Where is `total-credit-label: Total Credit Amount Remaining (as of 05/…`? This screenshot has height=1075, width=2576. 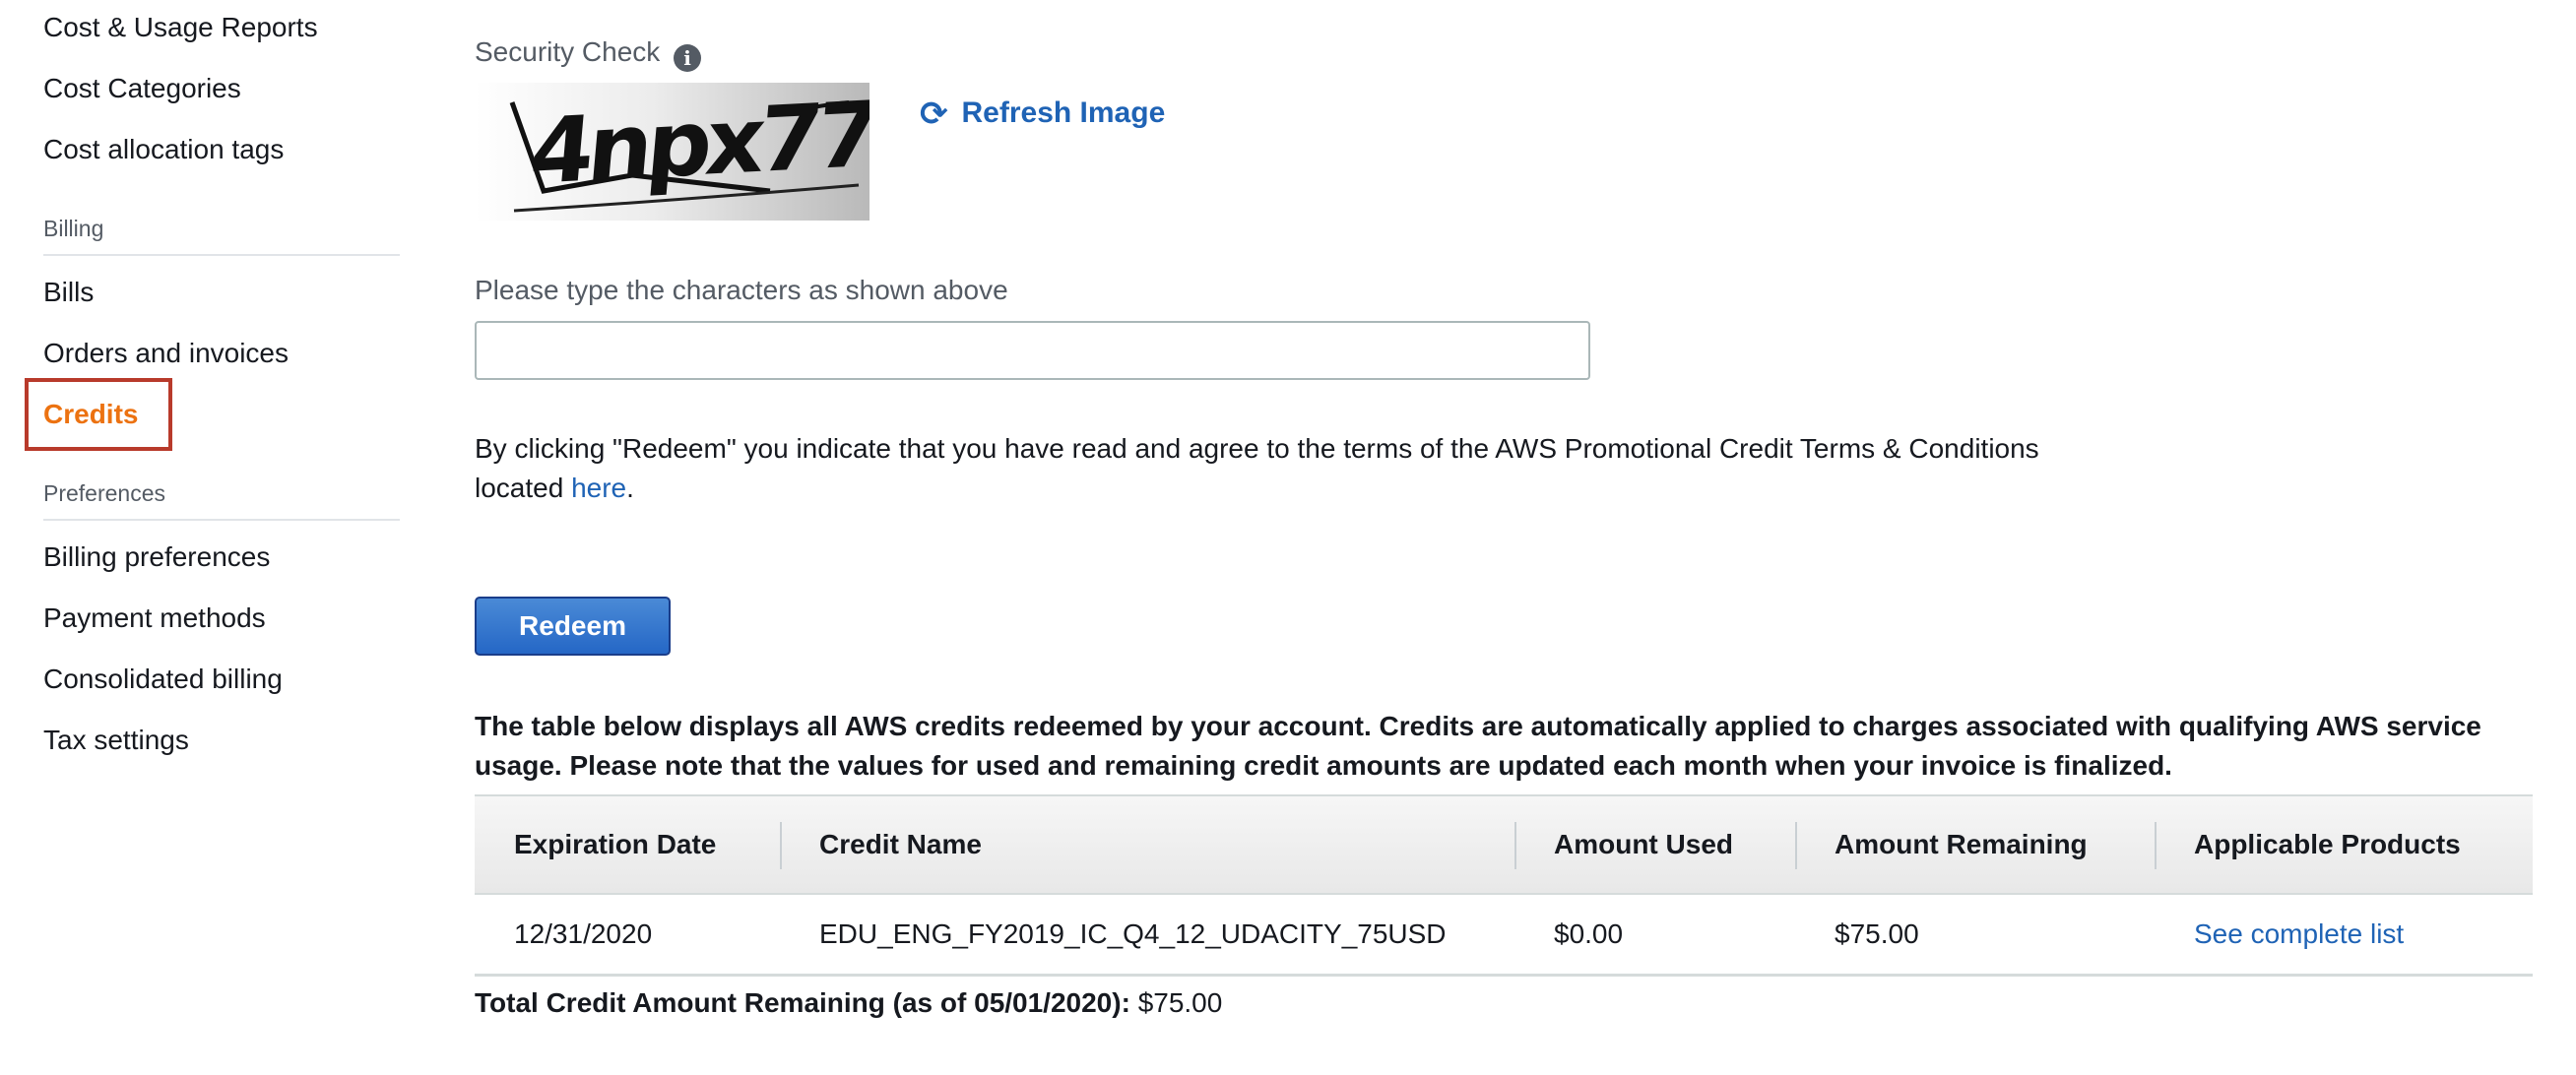
total-credit-label: Total Credit Amount Remaining (as of 05/… is located at coordinates (802, 1002).